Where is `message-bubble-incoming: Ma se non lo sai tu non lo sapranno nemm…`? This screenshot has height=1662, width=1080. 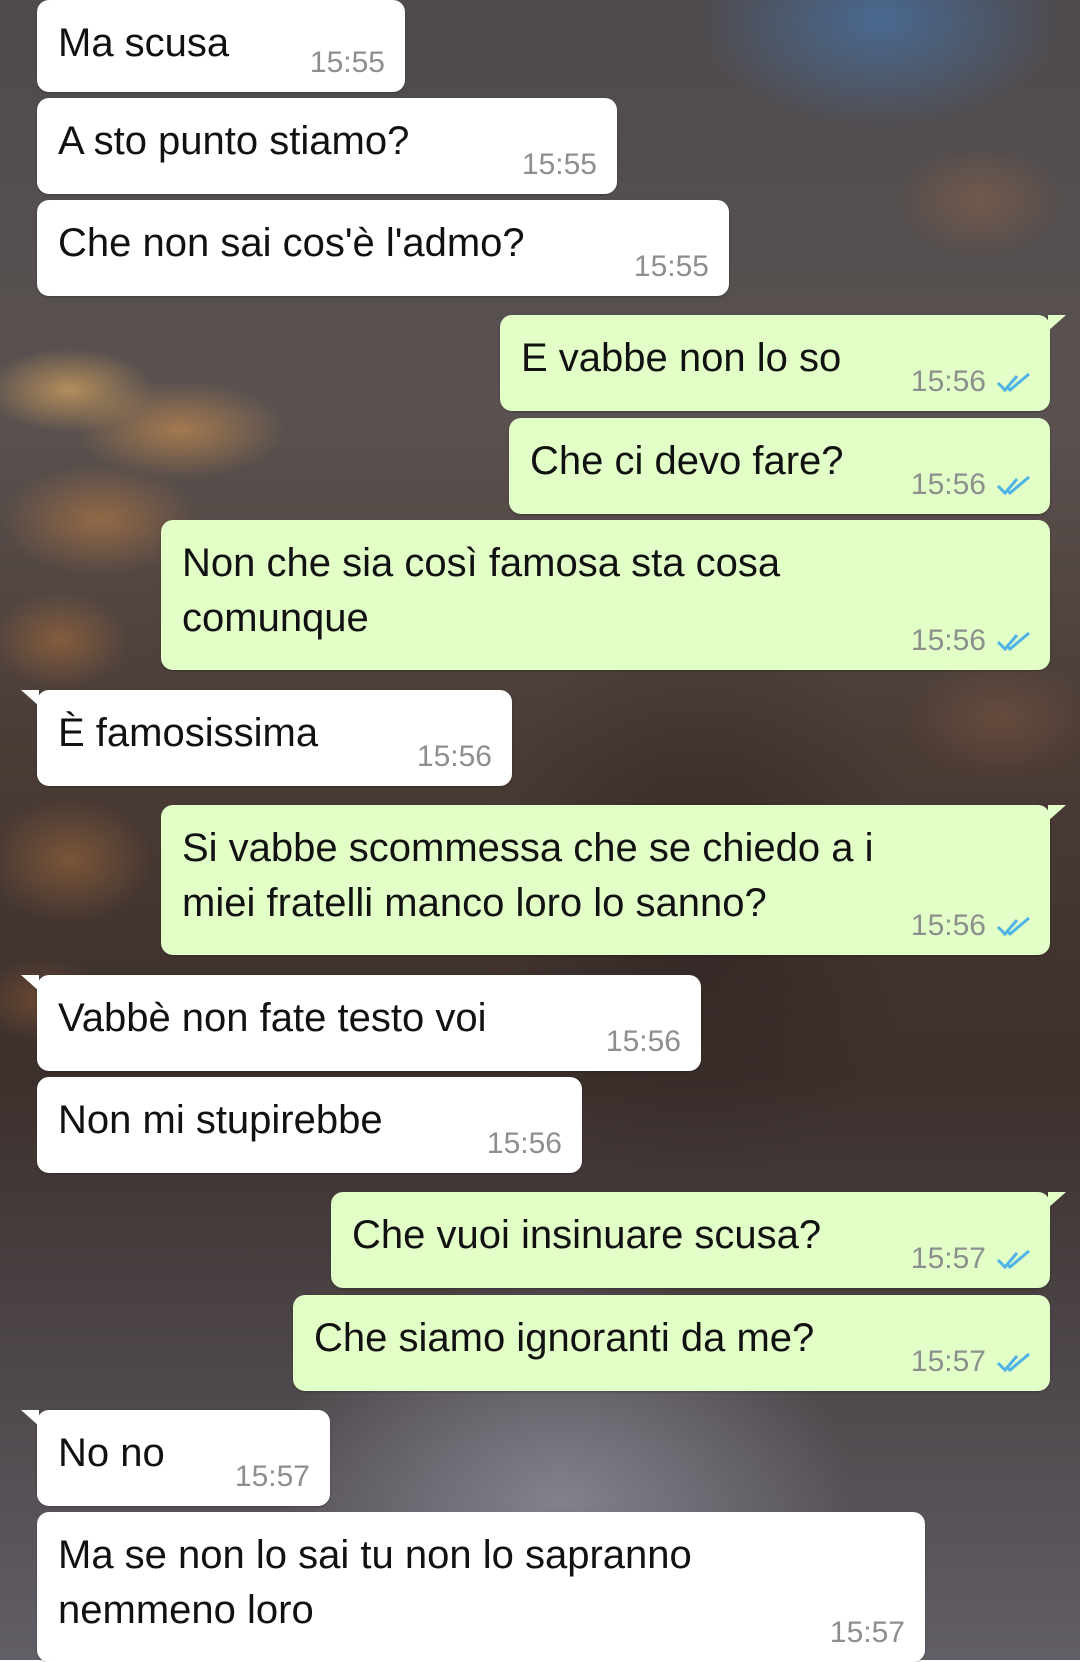 message-bubble-incoming: Ma se non lo sai tu non lo sapranno nemm… is located at coordinates (481, 1587).